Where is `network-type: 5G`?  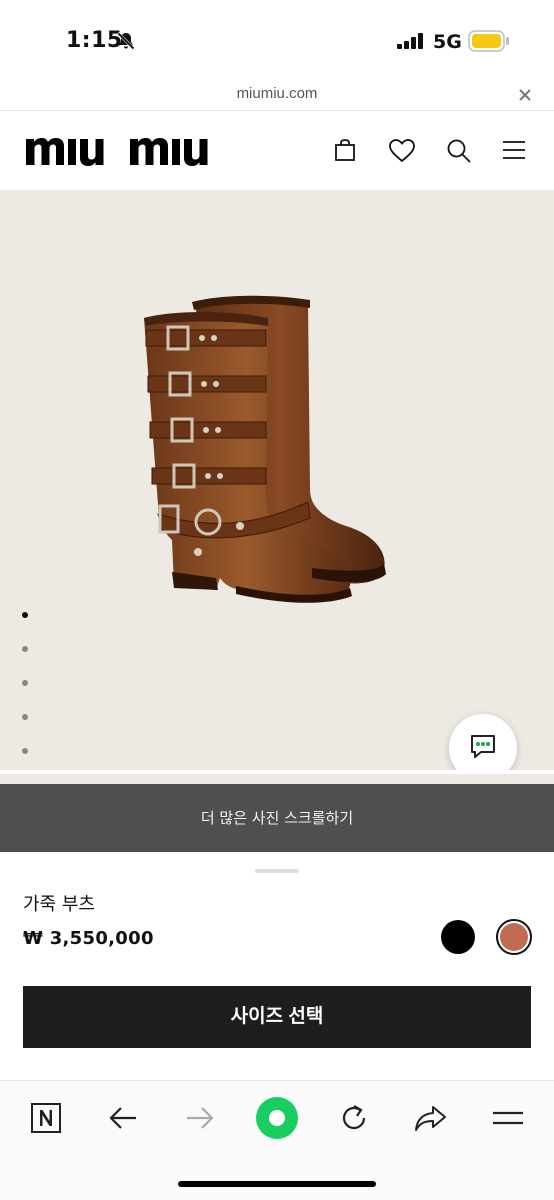 network-type: 5G is located at coordinates (447, 42).